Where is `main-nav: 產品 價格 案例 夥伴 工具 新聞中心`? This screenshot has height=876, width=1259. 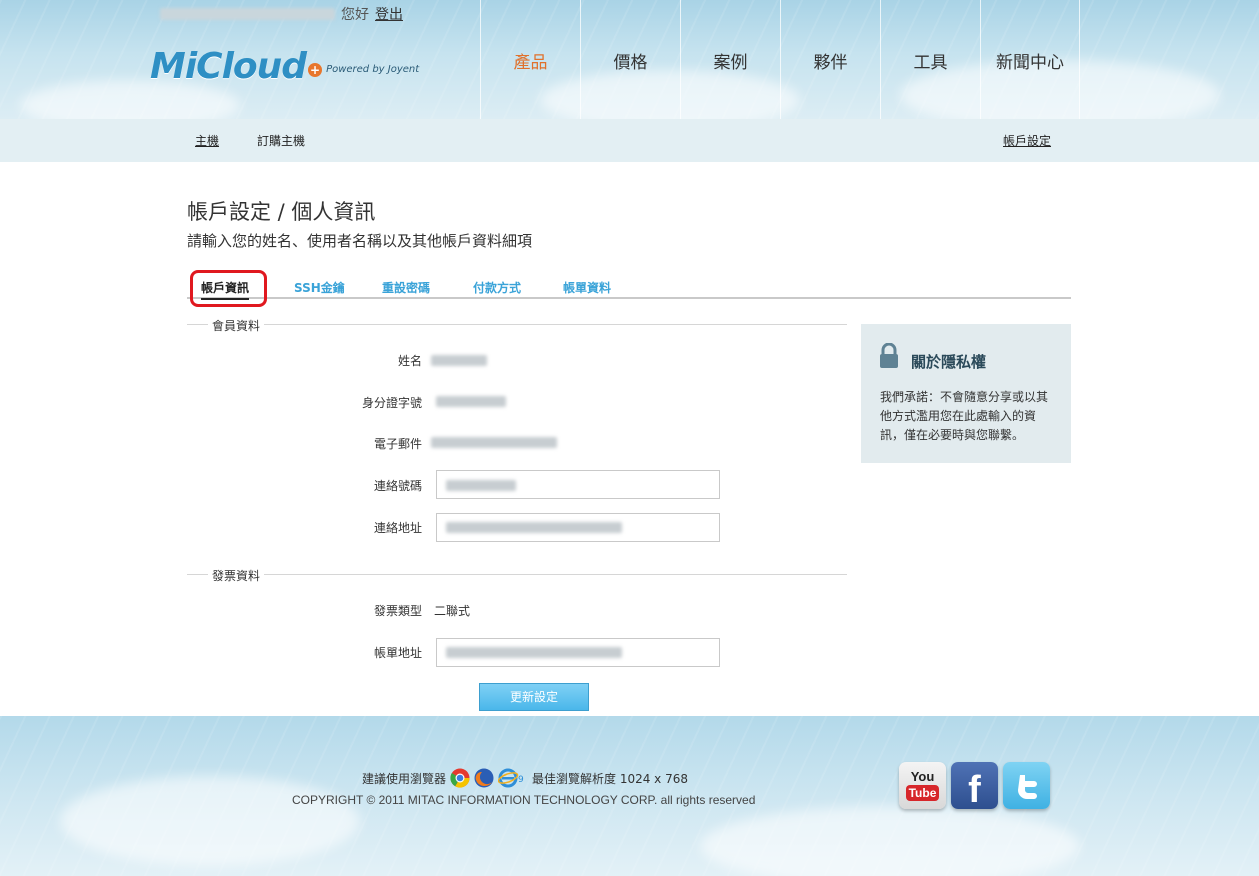
main-nav: 產品 價格 案例 夥伴 工具 新聞中心 is located at coordinates (780, 59).